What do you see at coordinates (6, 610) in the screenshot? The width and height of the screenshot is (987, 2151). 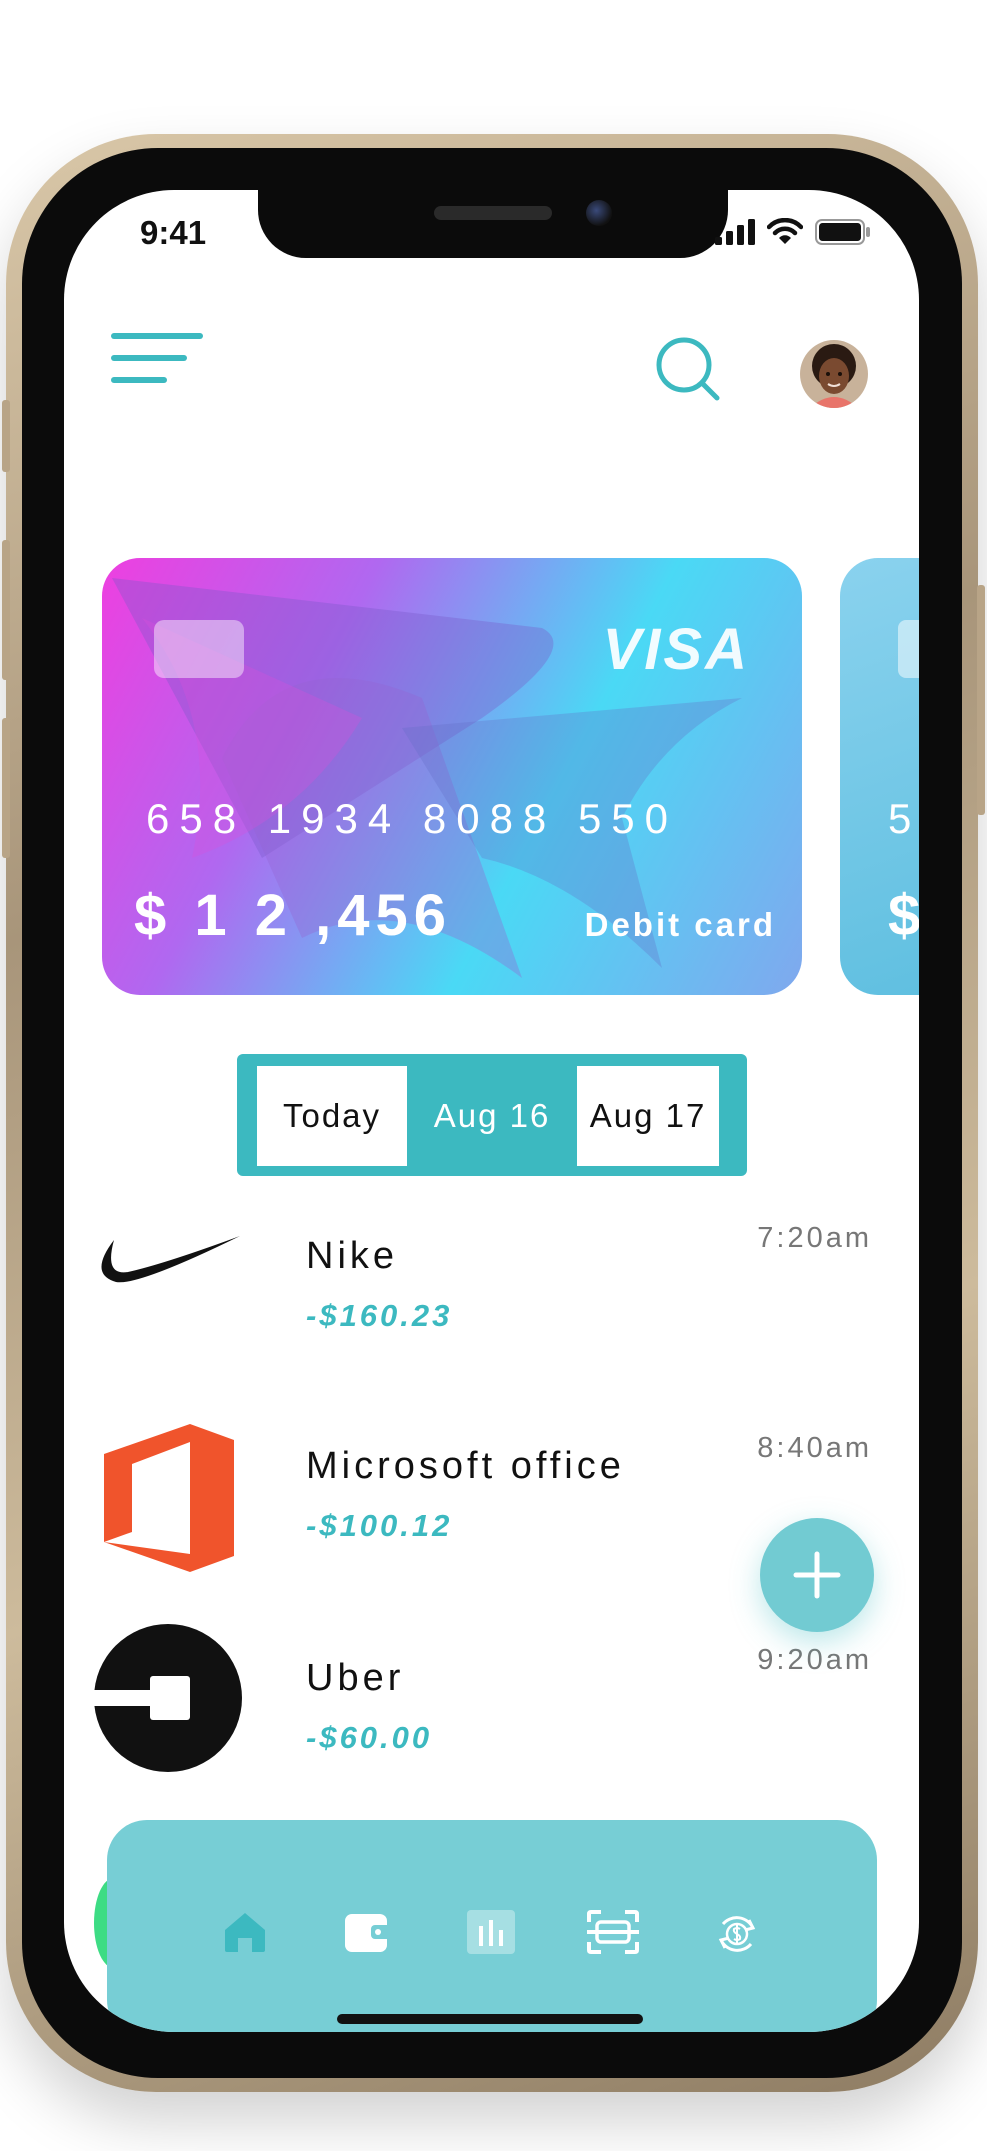 I see `volume-up-button` at bounding box center [6, 610].